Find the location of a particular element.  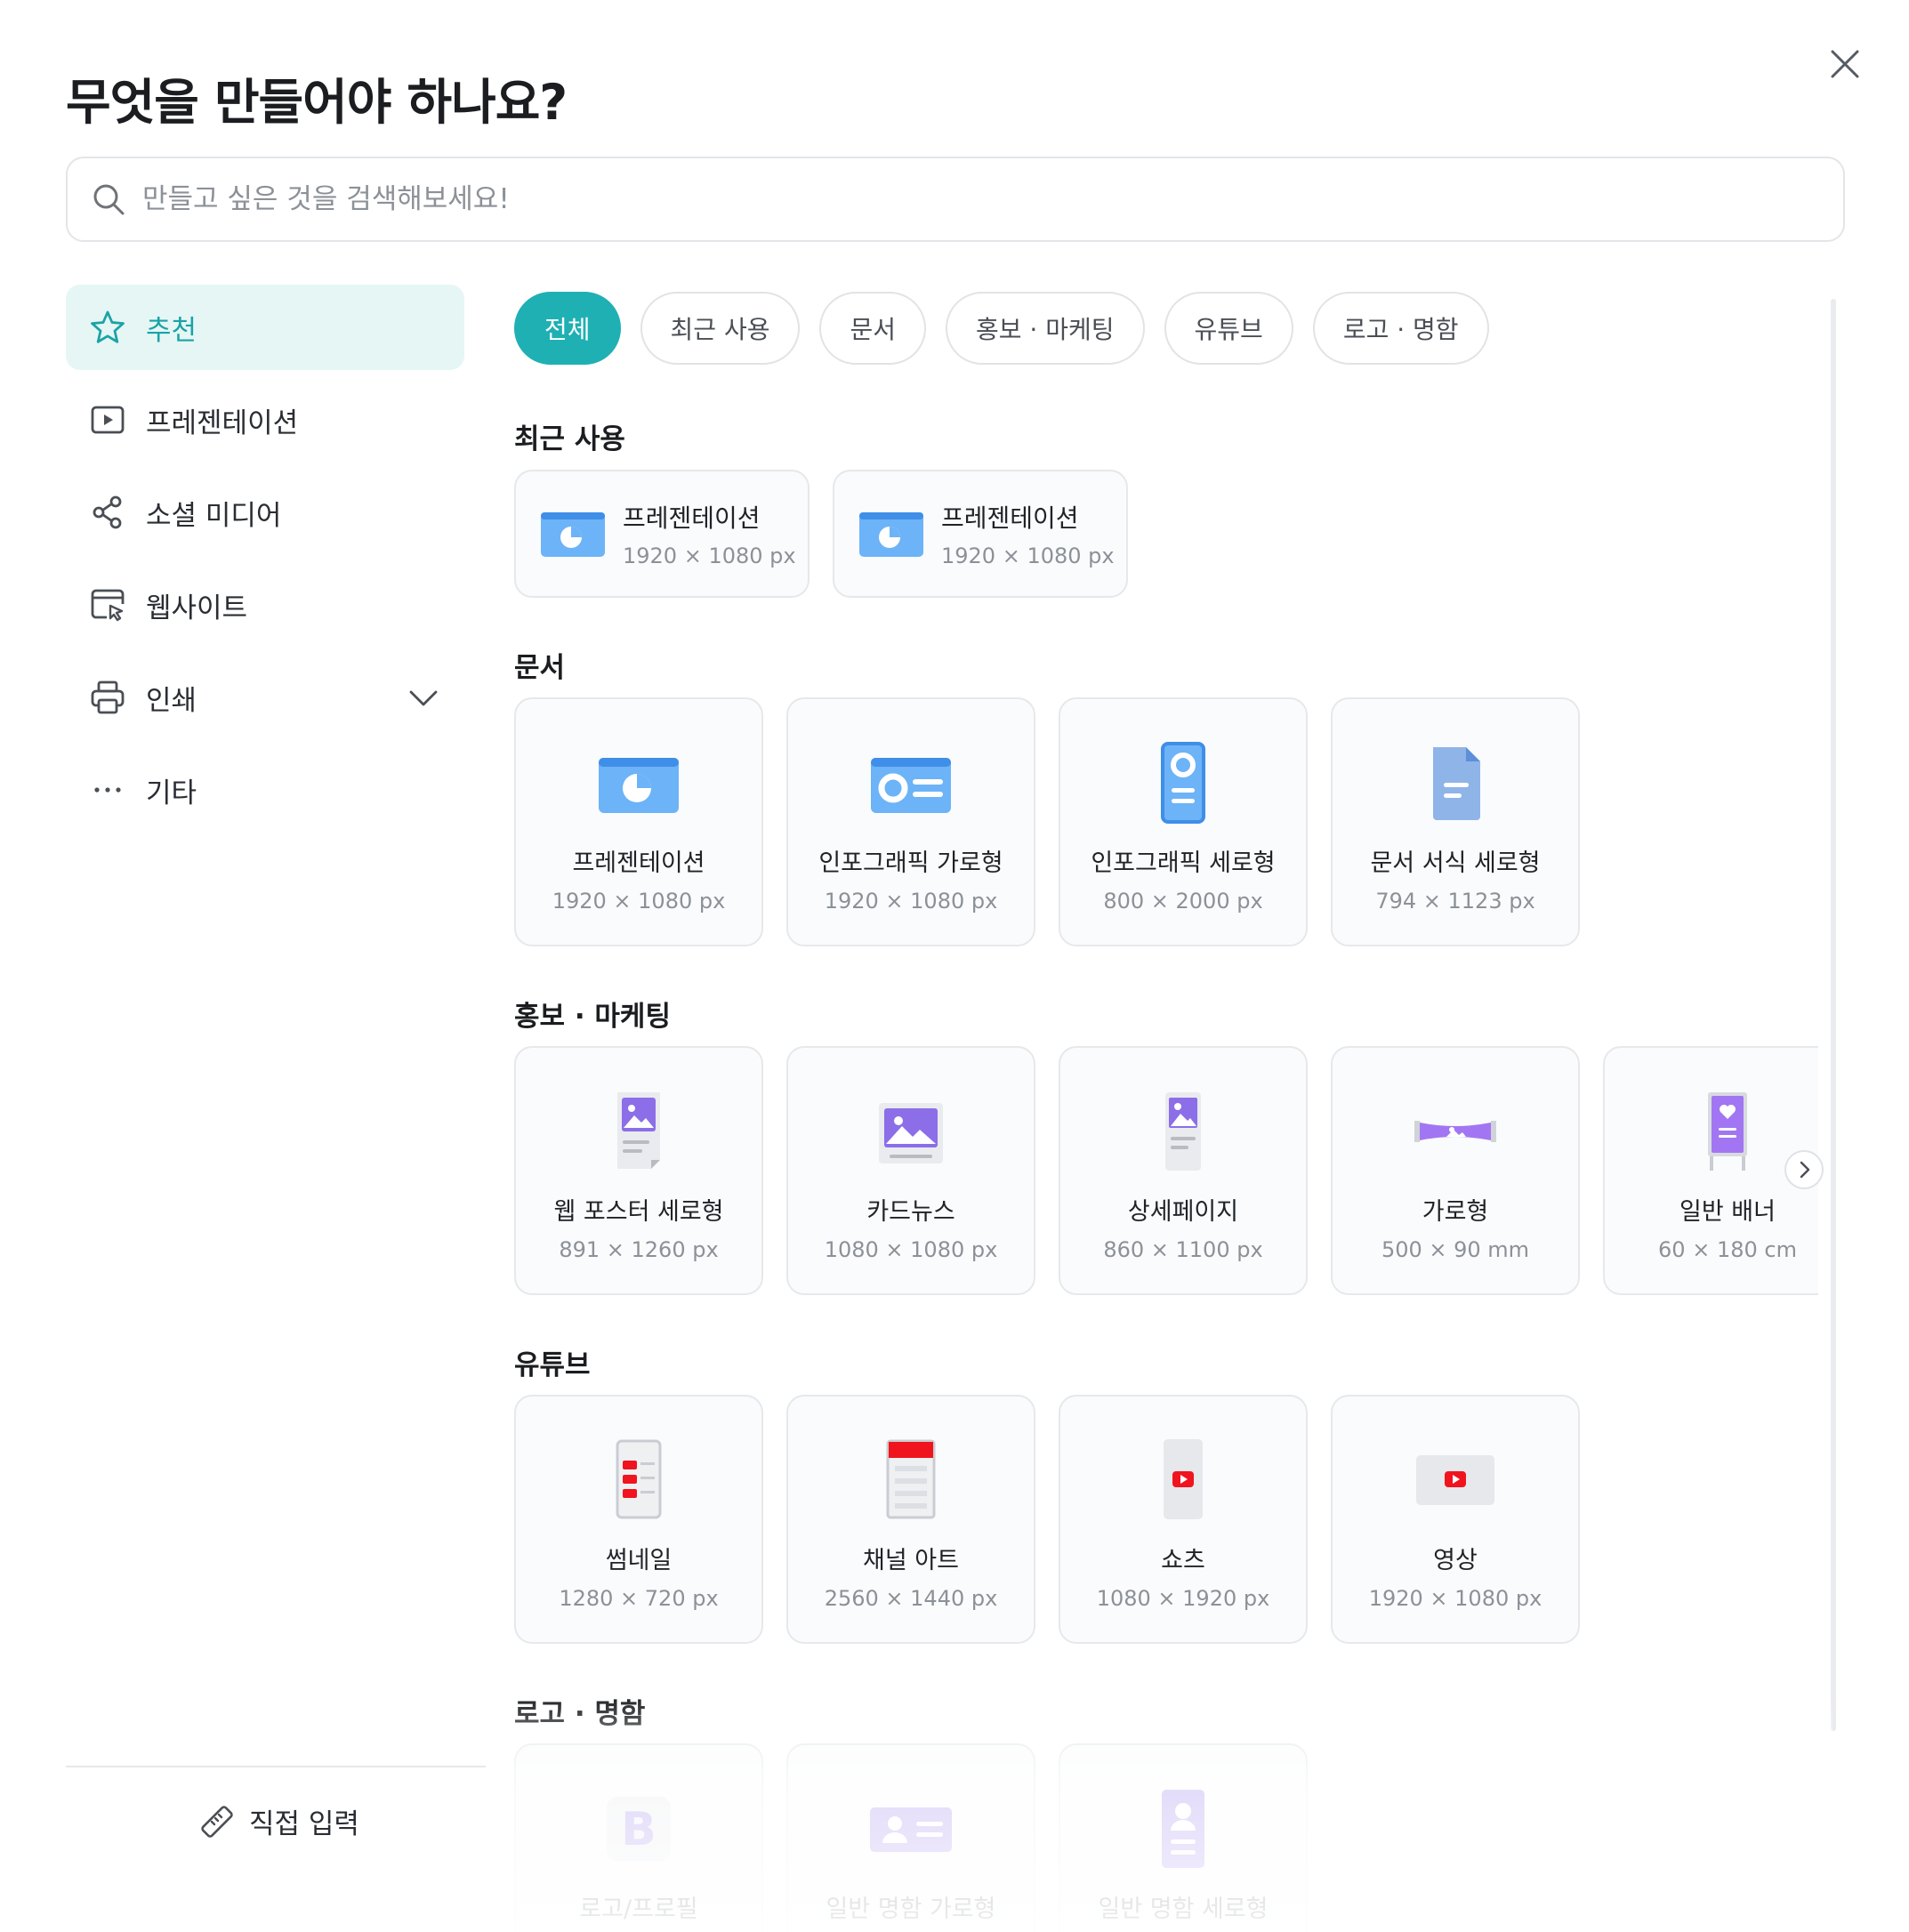

chevron-down-icon is located at coordinates (423, 697).